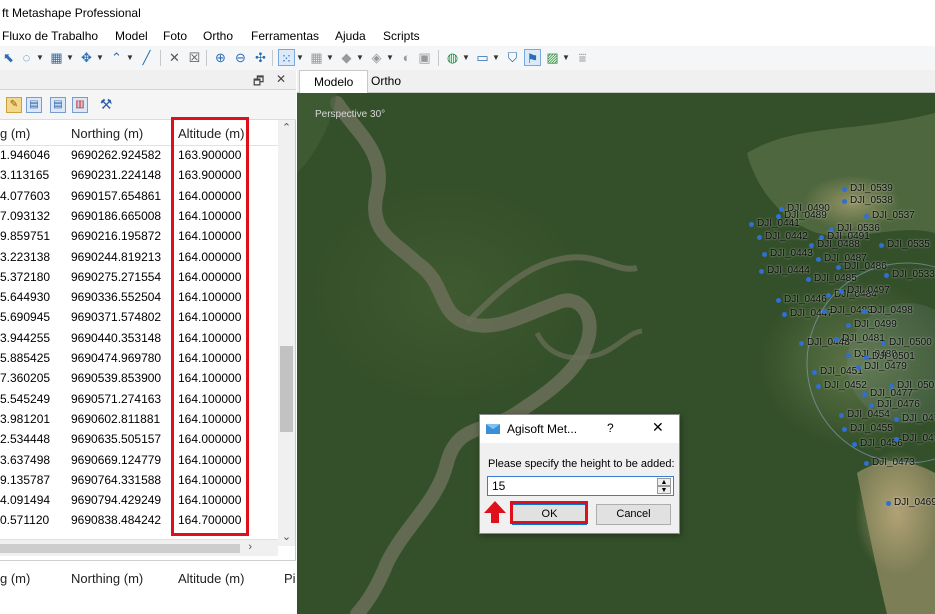 This screenshot has width=935, height=614. I want to click on move-icon: ✥, so click(86, 57).